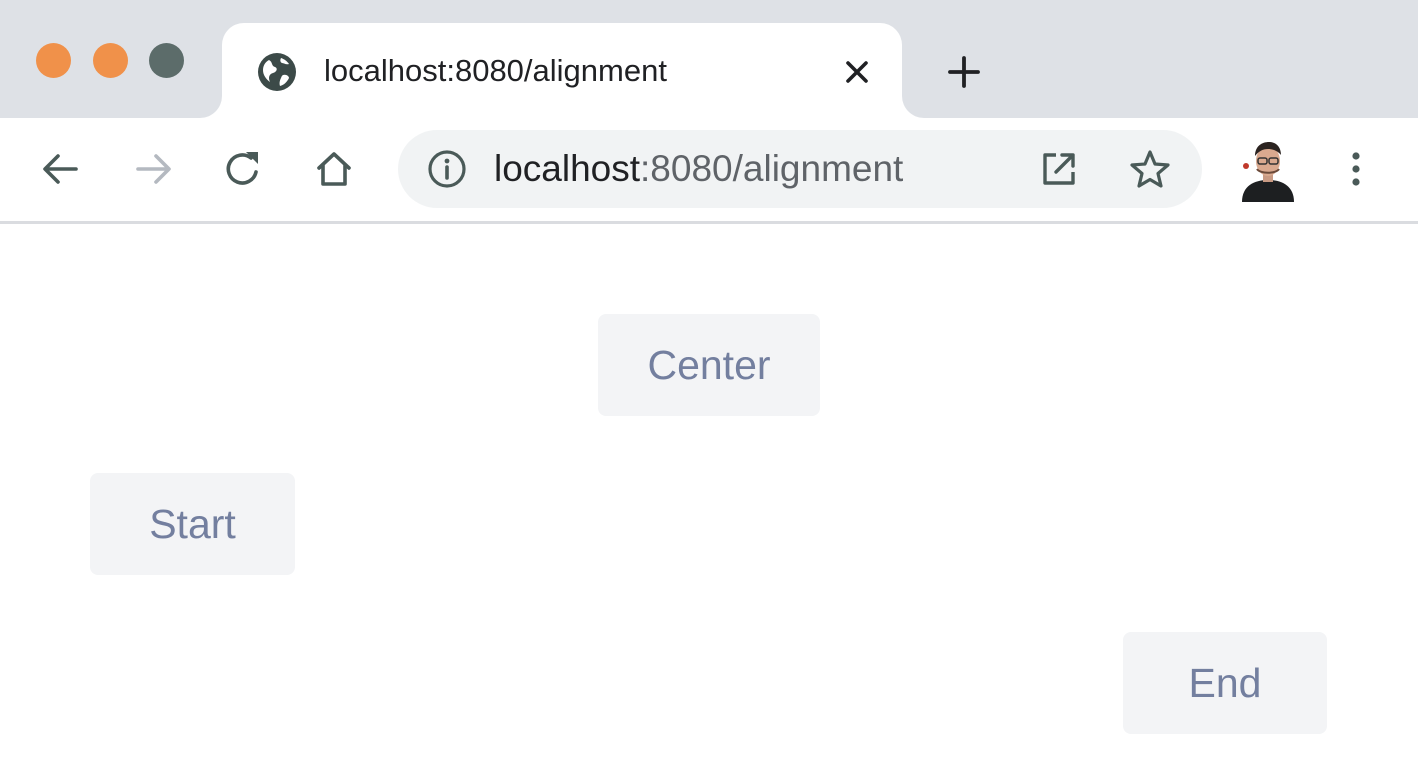 Image resolution: width=1418 pixels, height=768 pixels. I want to click on start-button: Start, so click(192, 524).